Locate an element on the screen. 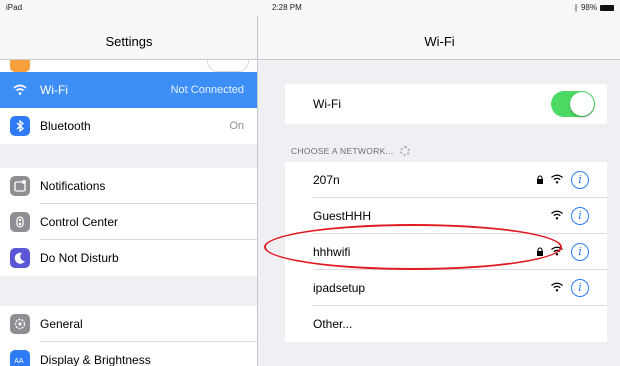  bluetooth-icon is located at coordinates (20, 126).